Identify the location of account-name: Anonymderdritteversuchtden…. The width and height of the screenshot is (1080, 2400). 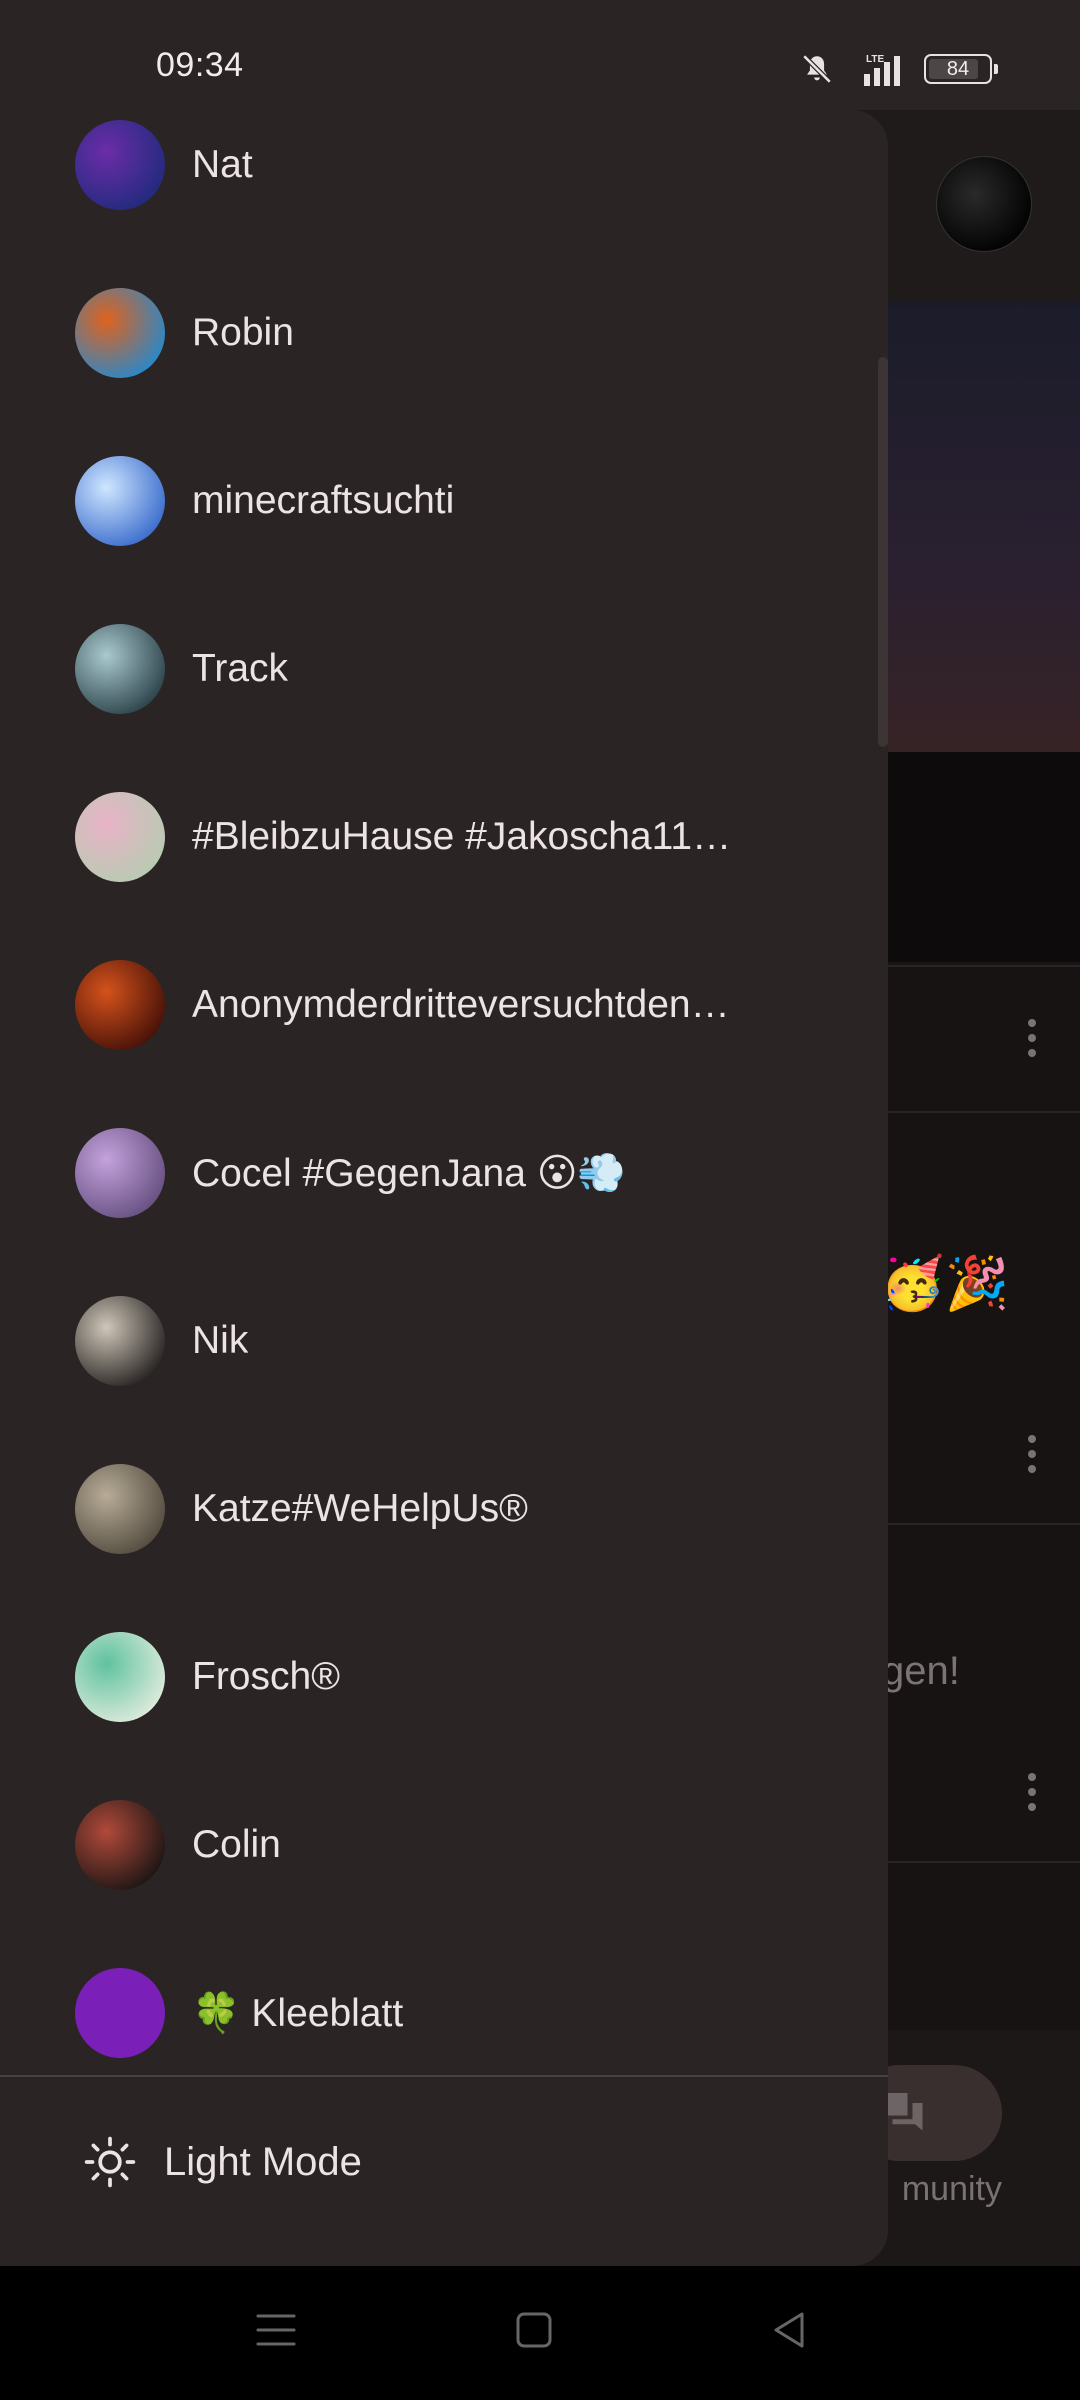
(461, 1004).